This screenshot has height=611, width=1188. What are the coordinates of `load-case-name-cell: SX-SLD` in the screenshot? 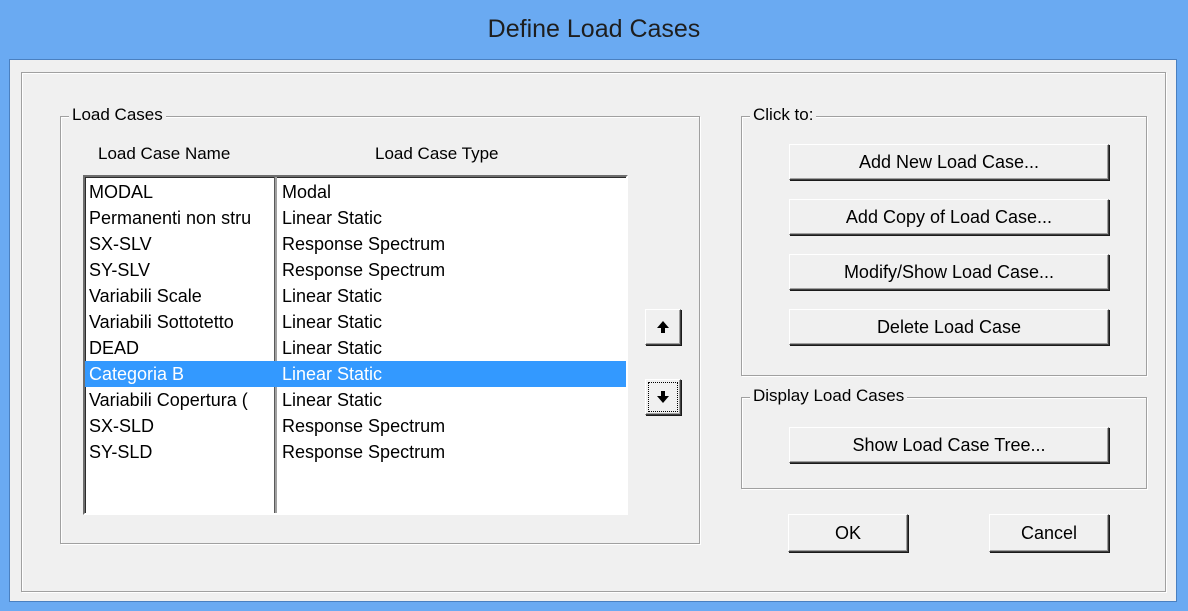 It's located at (122, 426).